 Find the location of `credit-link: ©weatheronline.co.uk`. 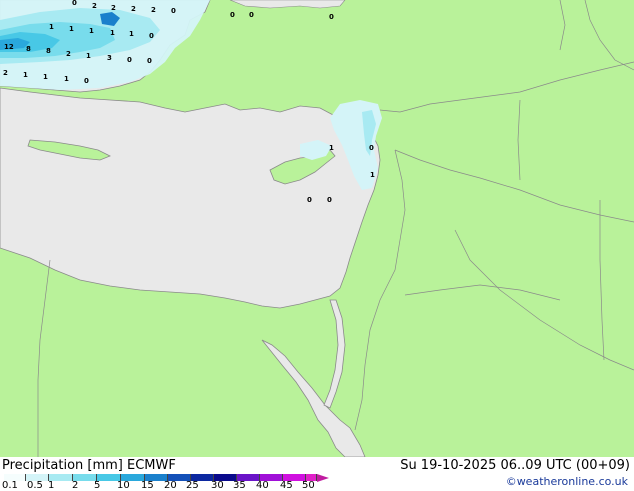

credit-link: ©weatheronline.co.uk is located at coordinates (567, 481).